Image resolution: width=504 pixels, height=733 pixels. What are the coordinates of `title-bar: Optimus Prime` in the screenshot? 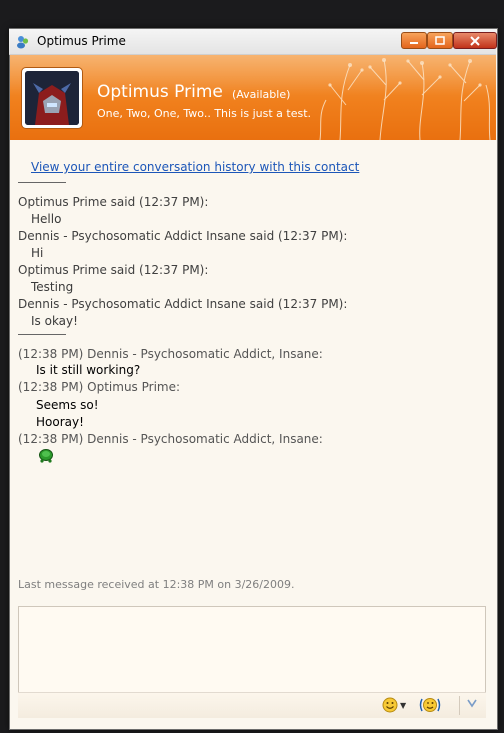 It's located at (253, 42).